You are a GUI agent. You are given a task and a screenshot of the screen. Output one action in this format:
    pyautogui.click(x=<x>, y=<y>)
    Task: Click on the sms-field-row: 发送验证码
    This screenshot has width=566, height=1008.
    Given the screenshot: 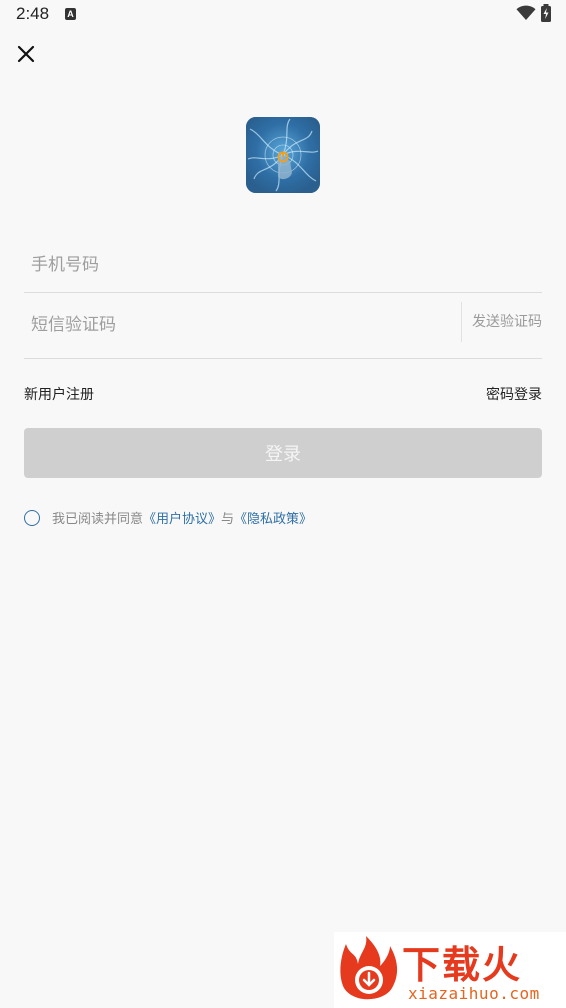 What is the action you would take?
    pyautogui.click(x=283, y=327)
    